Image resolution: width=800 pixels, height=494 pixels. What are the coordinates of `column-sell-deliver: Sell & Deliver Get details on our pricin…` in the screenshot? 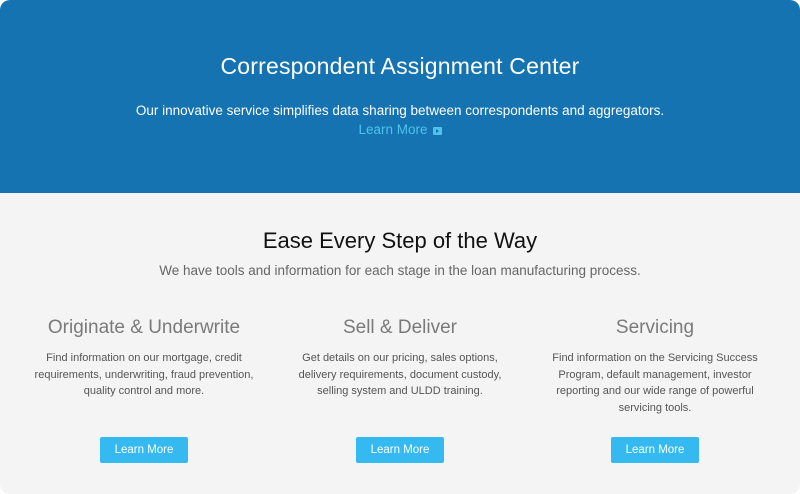 It's located at (400, 357).